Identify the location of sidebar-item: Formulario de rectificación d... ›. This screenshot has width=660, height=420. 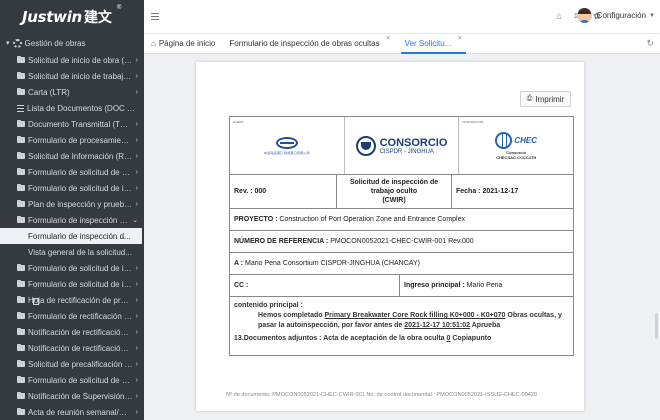
(72, 316).